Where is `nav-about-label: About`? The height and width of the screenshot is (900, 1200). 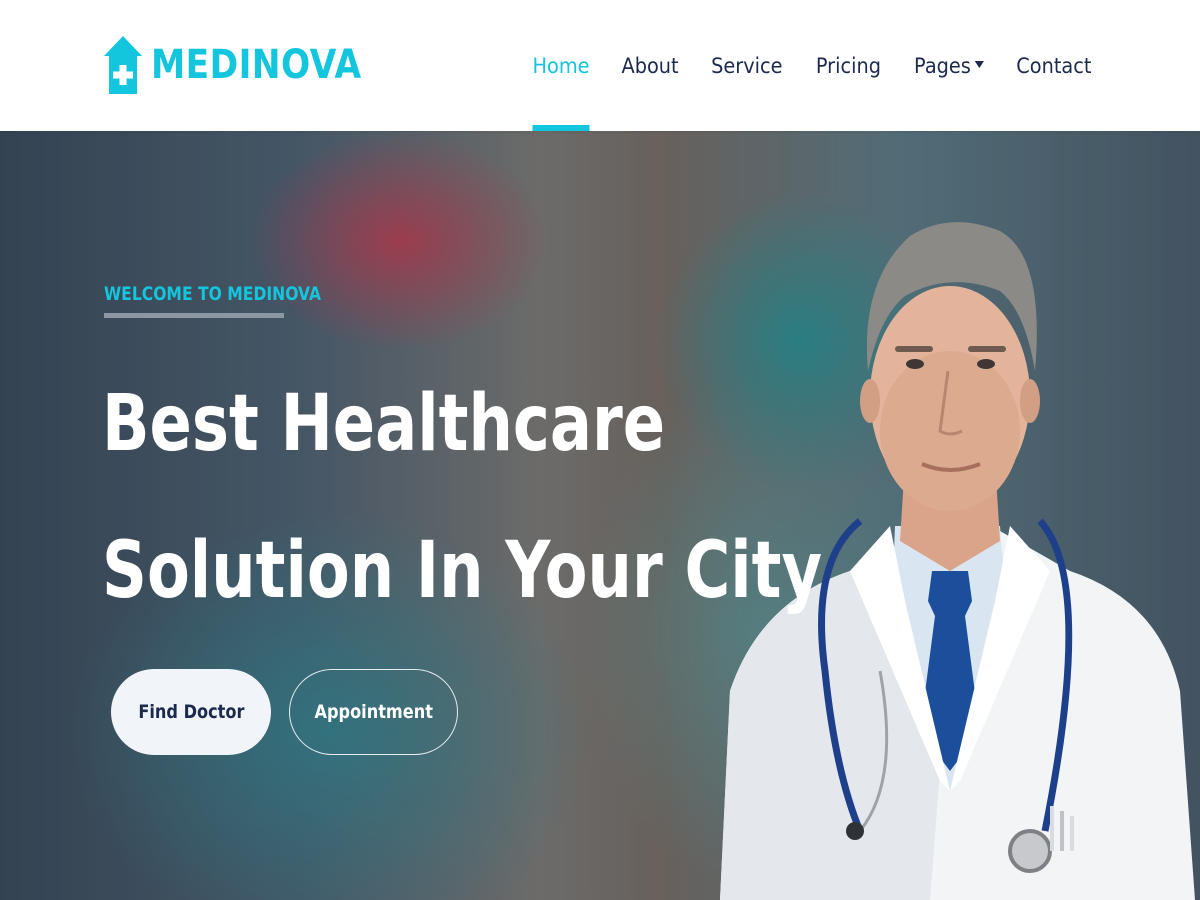
nav-about-label: About is located at coordinates (650, 65).